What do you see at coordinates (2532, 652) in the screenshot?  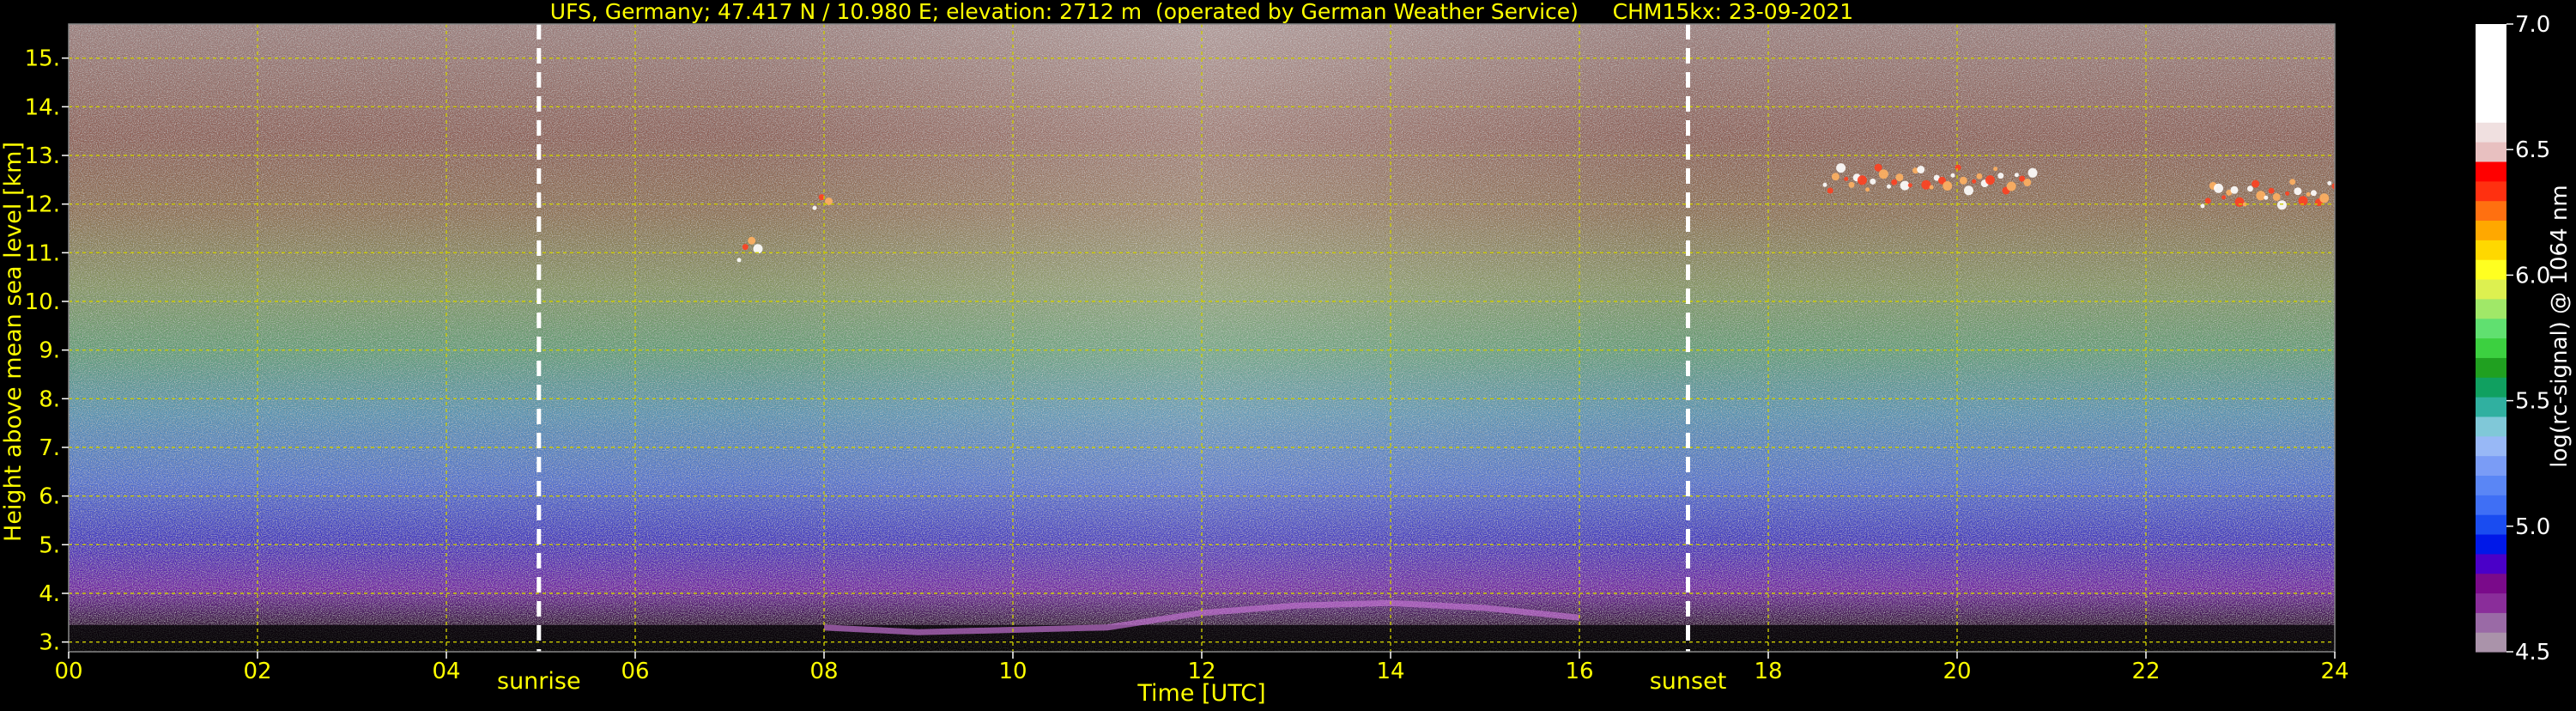 I see `colorbar-tick-label: 4.5` at bounding box center [2532, 652].